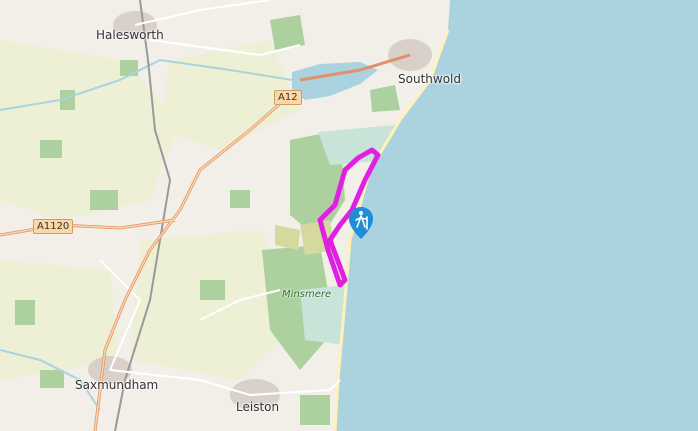  What do you see at coordinates (429, 79) in the screenshot?
I see `town-label-southwold: Southwold` at bounding box center [429, 79].